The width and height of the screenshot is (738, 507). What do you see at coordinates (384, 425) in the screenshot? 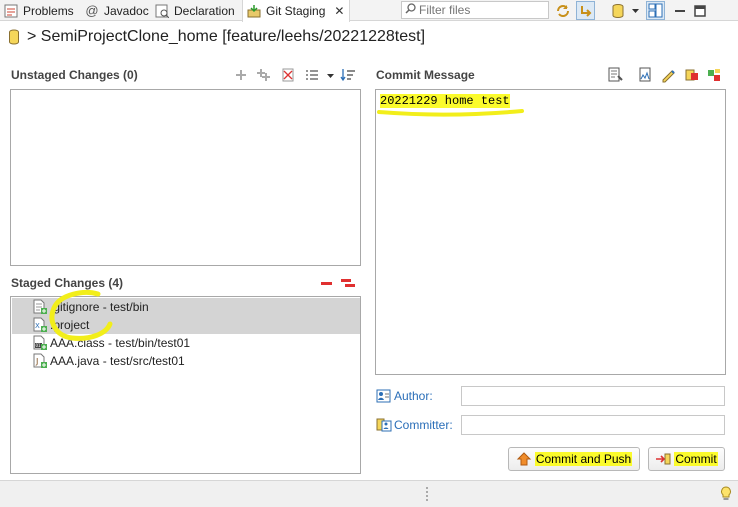
I see `committer-icon` at bounding box center [384, 425].